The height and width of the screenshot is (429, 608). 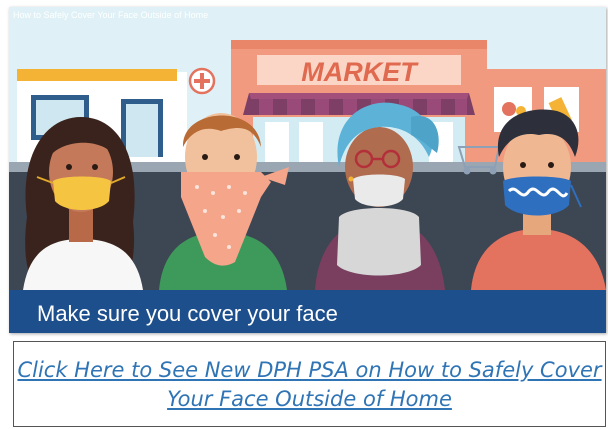 I want to click on caption-banner: Make sure you cover your face, so click(x=307, y=311).